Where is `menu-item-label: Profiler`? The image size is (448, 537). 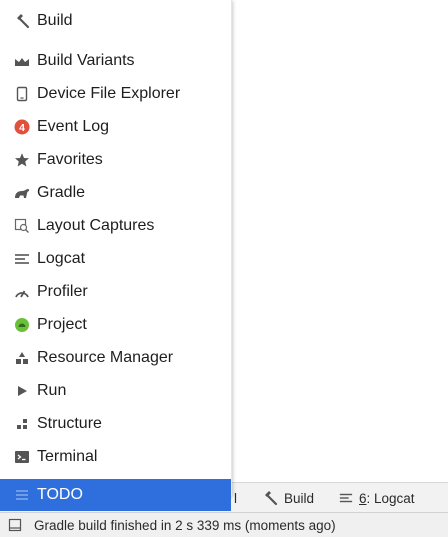 menu-item-label: Profiler is located at coordinates (62, 291).